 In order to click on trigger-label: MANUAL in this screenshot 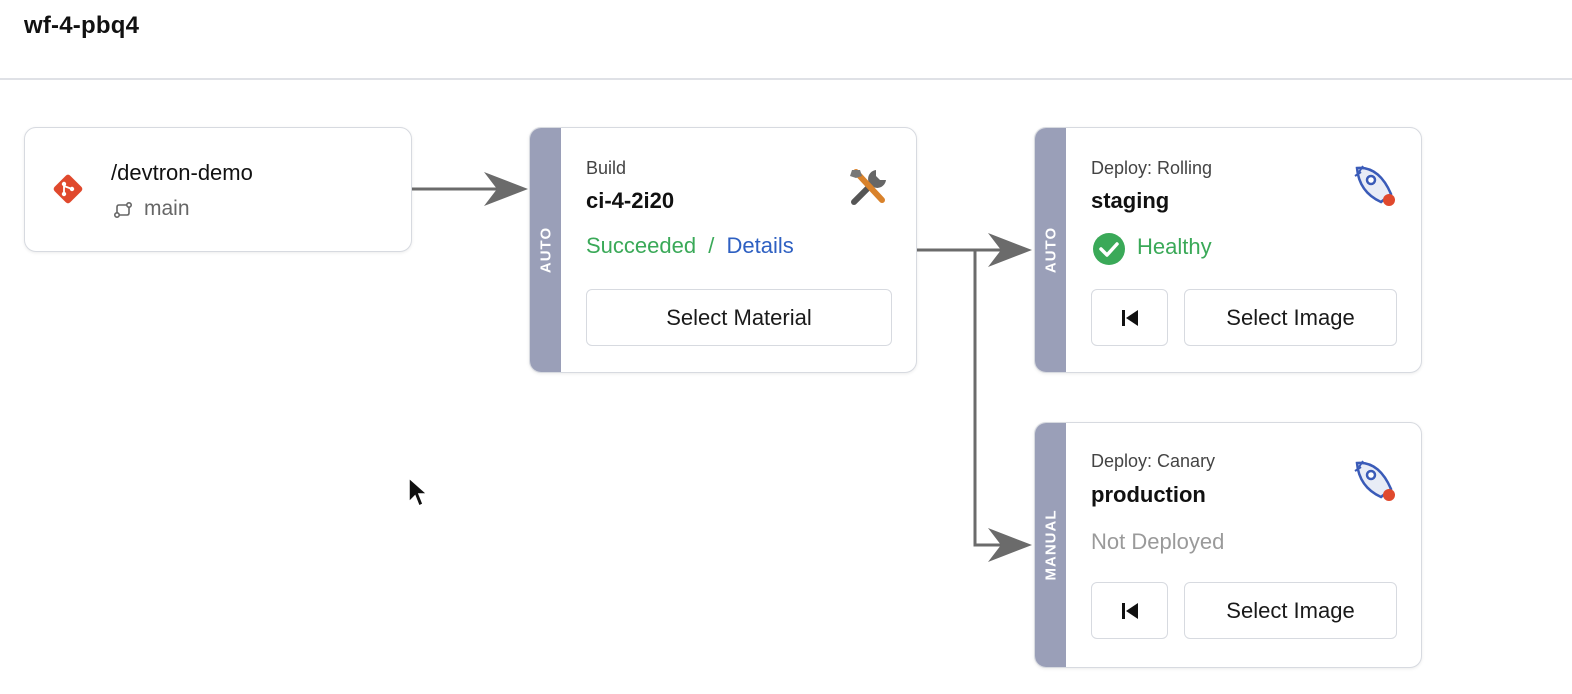, I will do `click(1050, 545)`.